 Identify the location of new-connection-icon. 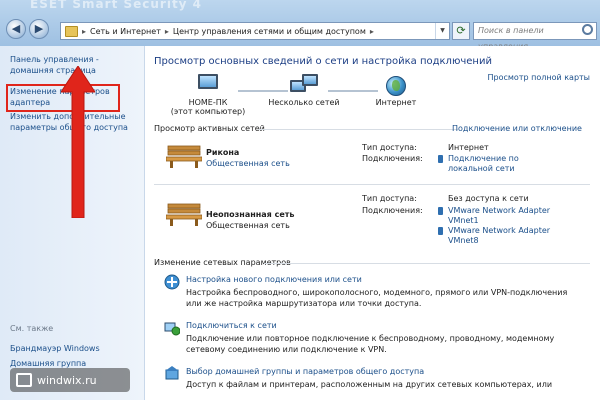
(172, 282).